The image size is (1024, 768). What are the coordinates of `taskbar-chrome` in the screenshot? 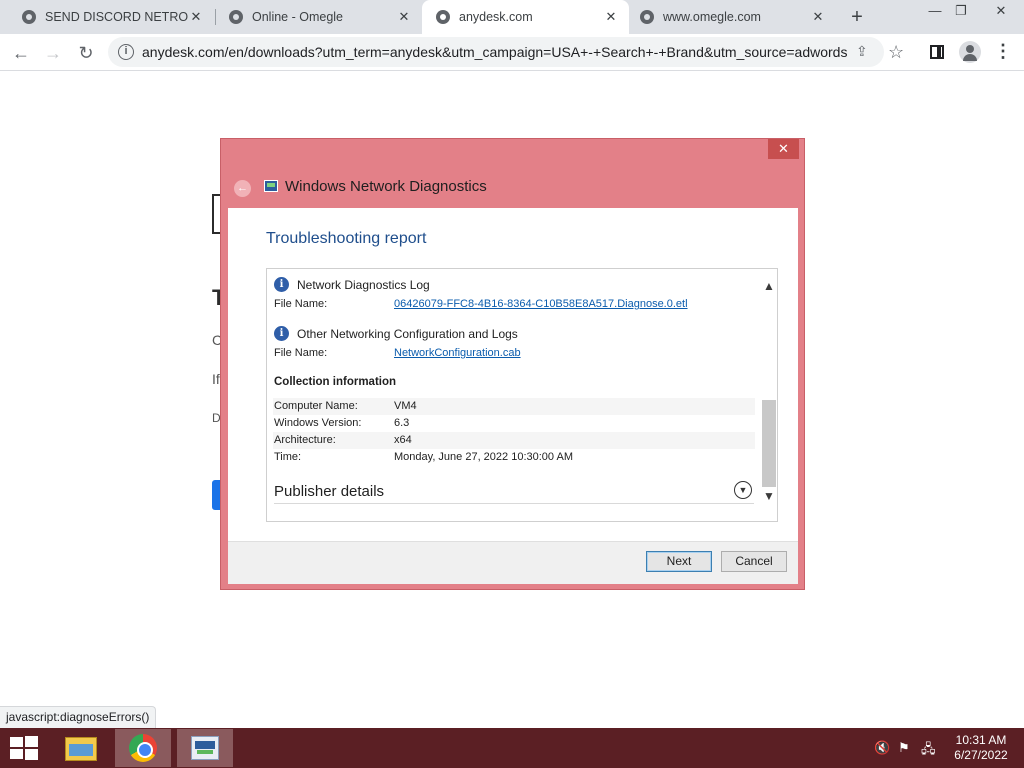 It's located at (143, 748).